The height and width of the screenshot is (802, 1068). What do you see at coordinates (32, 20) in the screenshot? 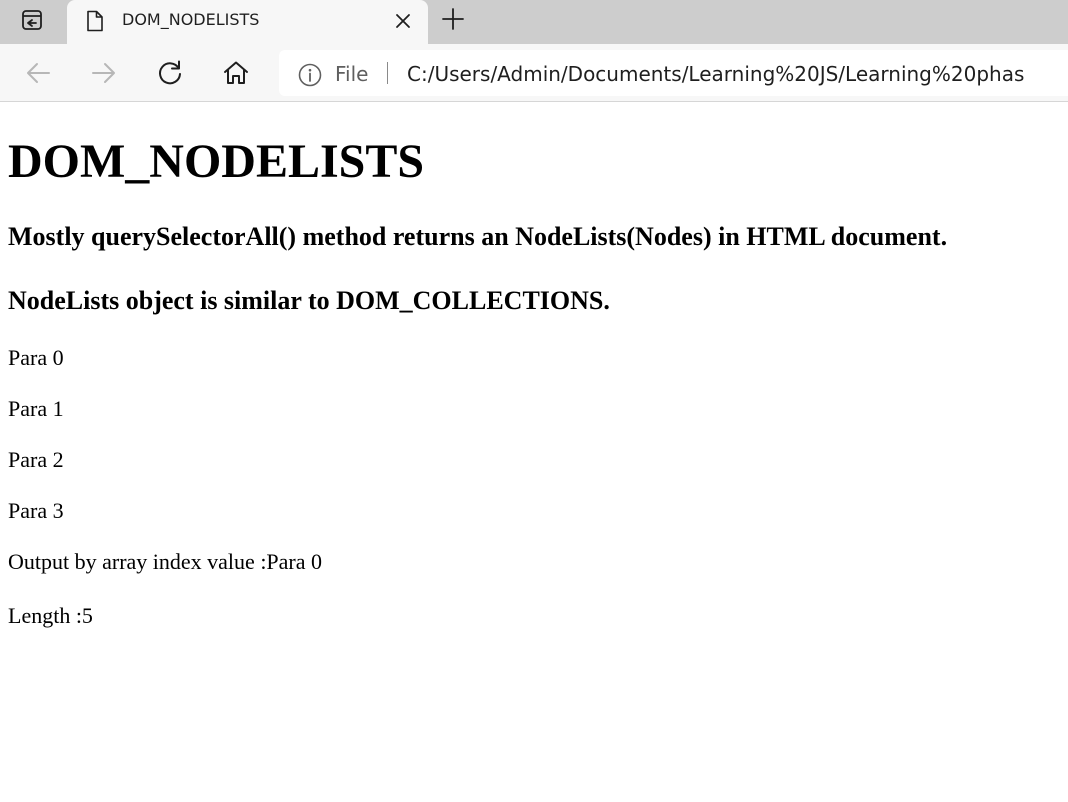
I see `tab-actions-icon` at bounding box center [32, 20].